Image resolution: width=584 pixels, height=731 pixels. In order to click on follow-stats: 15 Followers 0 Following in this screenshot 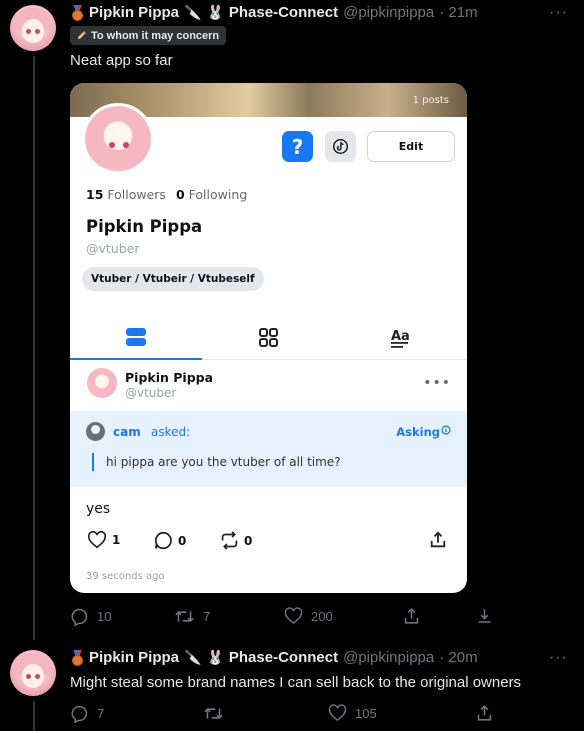, I will do `click(166, 194)`.